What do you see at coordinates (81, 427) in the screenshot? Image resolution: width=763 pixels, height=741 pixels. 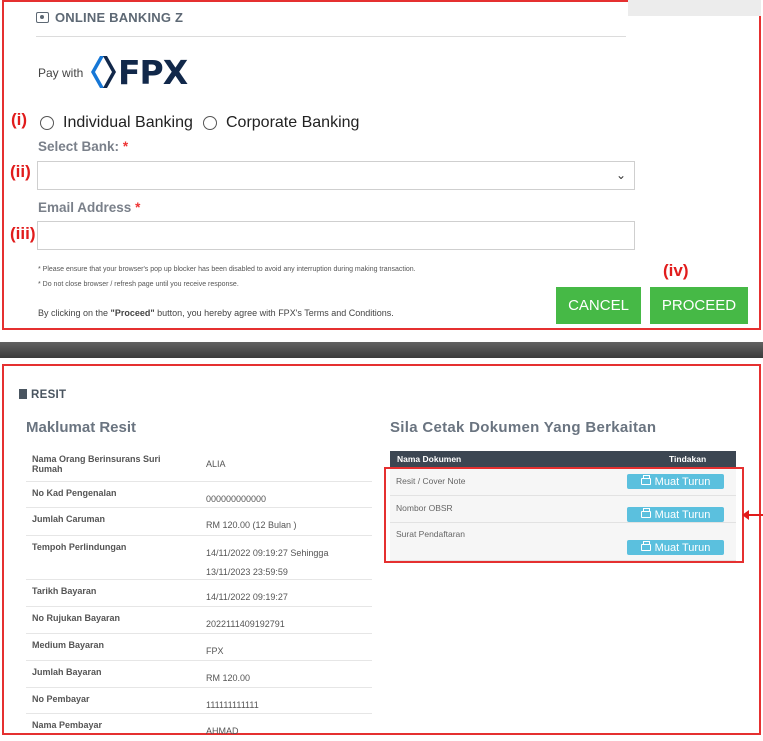 I see `receipt-details-heading: Maklumat Resit` at bounding box center [81, 427].